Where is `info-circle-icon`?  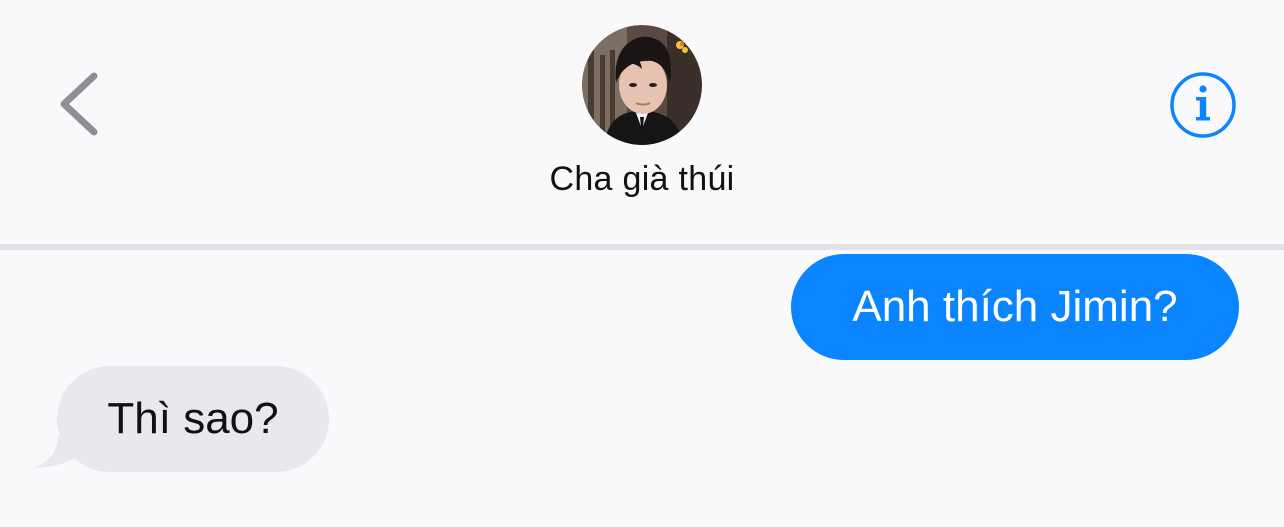 info-circle-icon is located at coordinates (1203, 105).